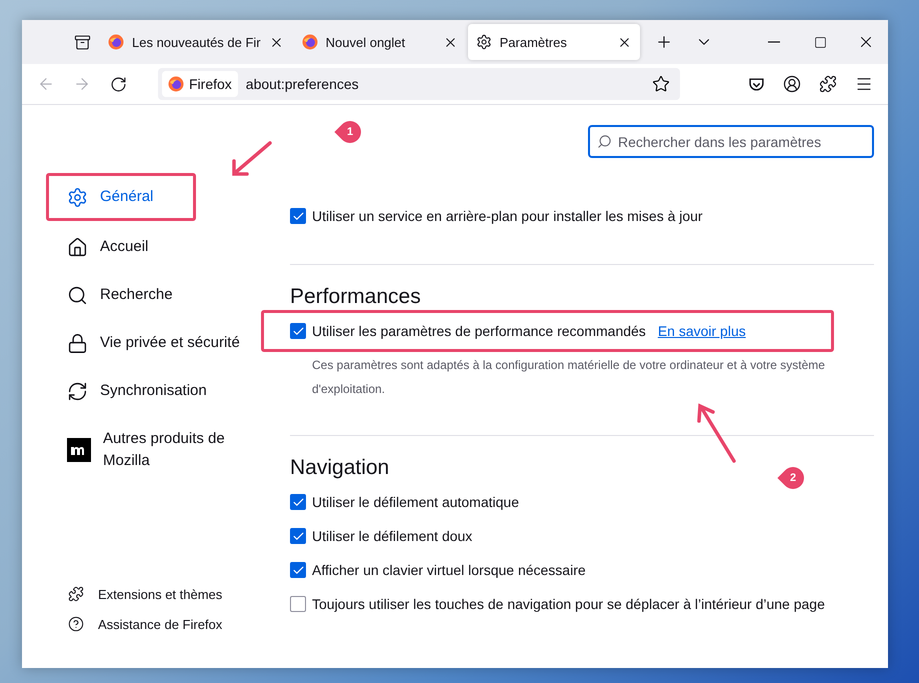  What do you see at coordinates (79, 450) in the screenshot?
I see `m-logo-icon` at bounding box center [79, 450].